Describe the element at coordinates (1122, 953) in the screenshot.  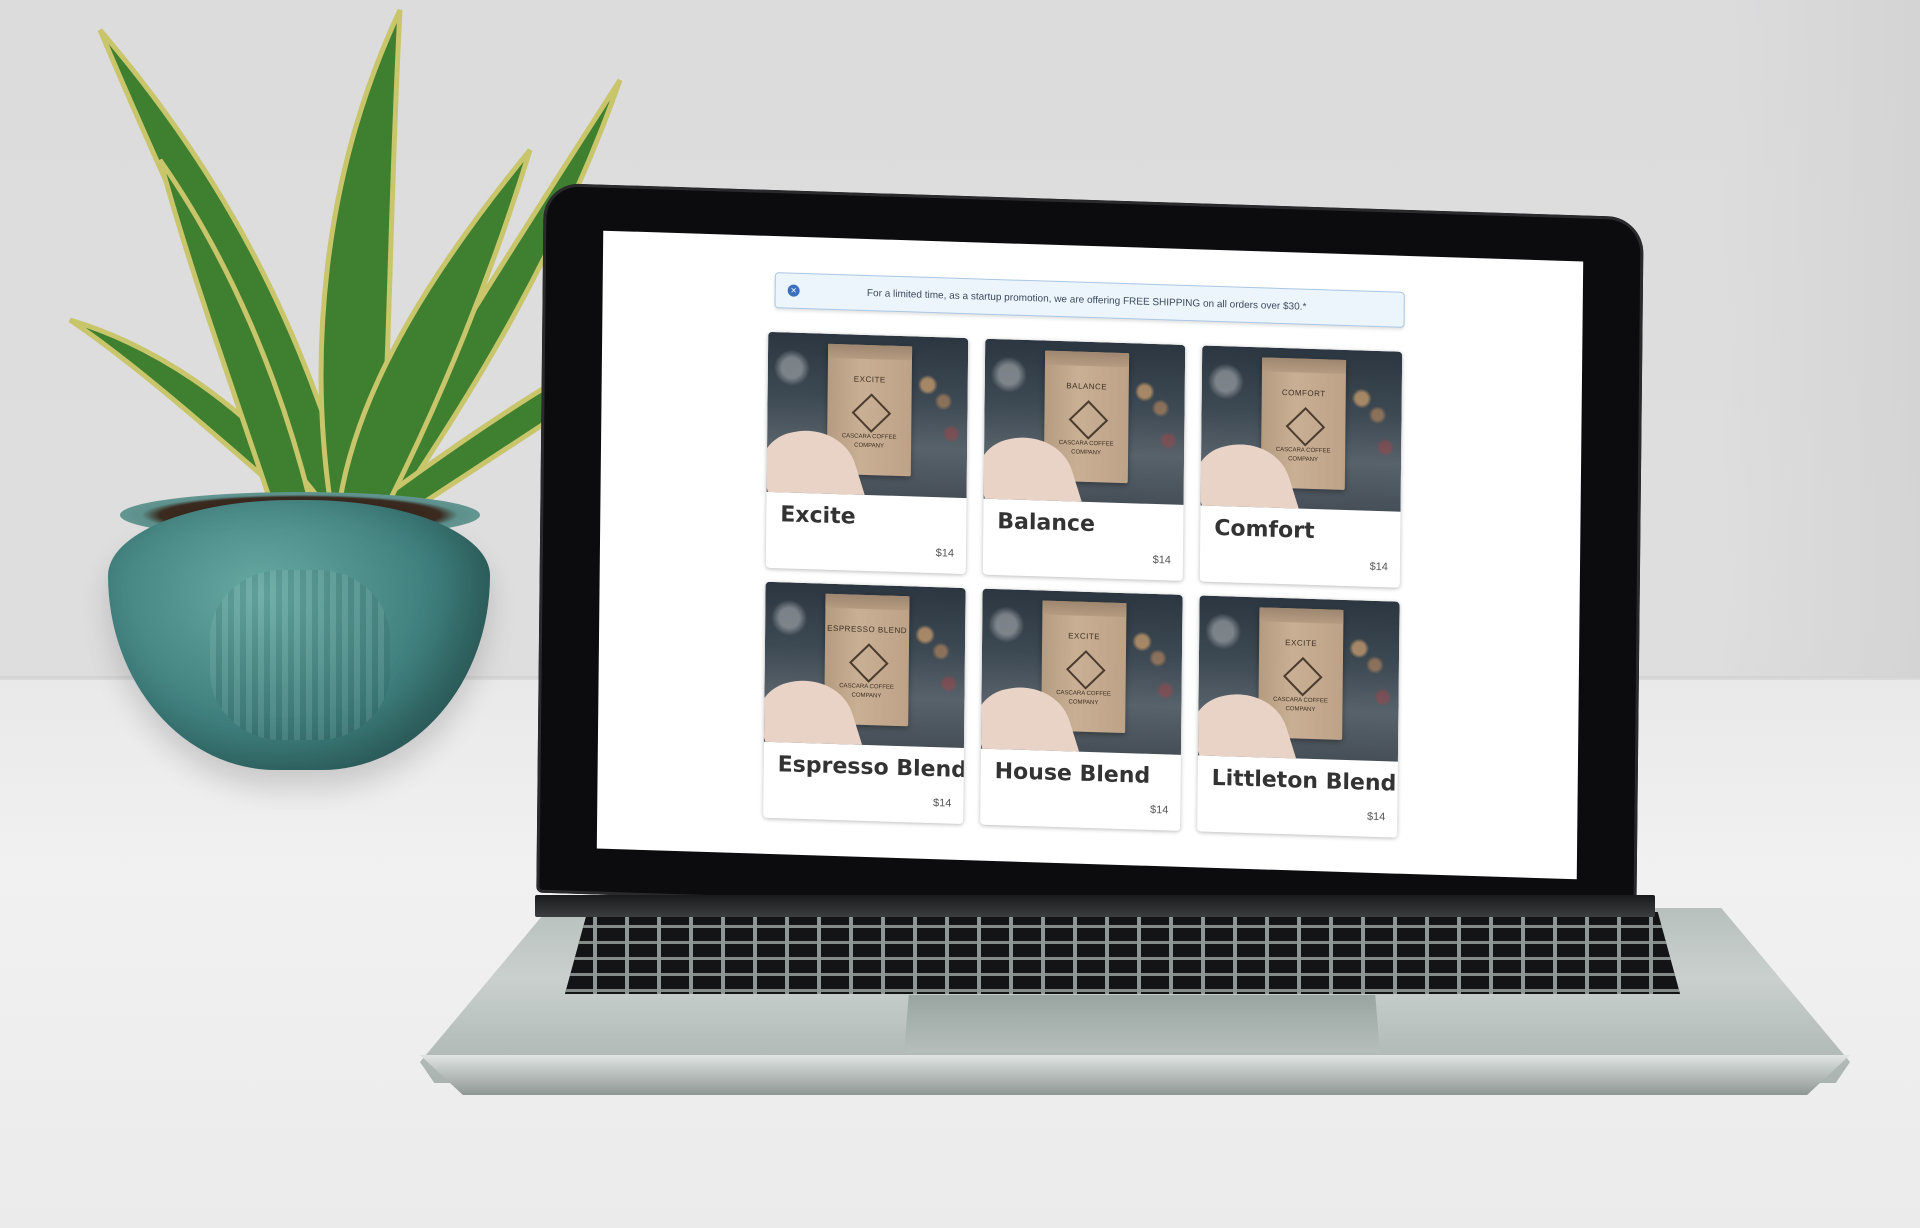
I see `keyboard-rows` at that location.